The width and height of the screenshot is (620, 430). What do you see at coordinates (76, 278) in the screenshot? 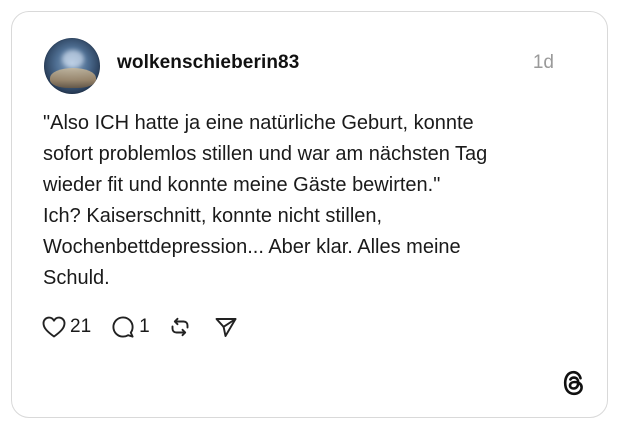
I see `post-text-line: Schuld.` at bounding box center [76, 278].